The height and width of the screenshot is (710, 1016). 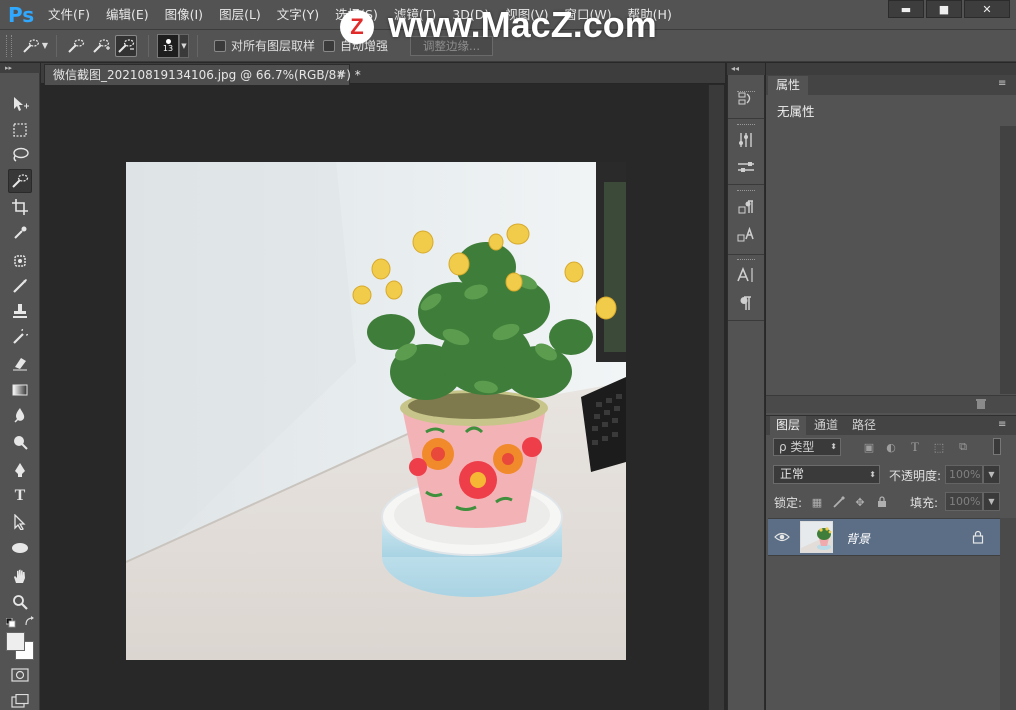 I want to click on tab-channels: 通道, so click(x=826, y=425).